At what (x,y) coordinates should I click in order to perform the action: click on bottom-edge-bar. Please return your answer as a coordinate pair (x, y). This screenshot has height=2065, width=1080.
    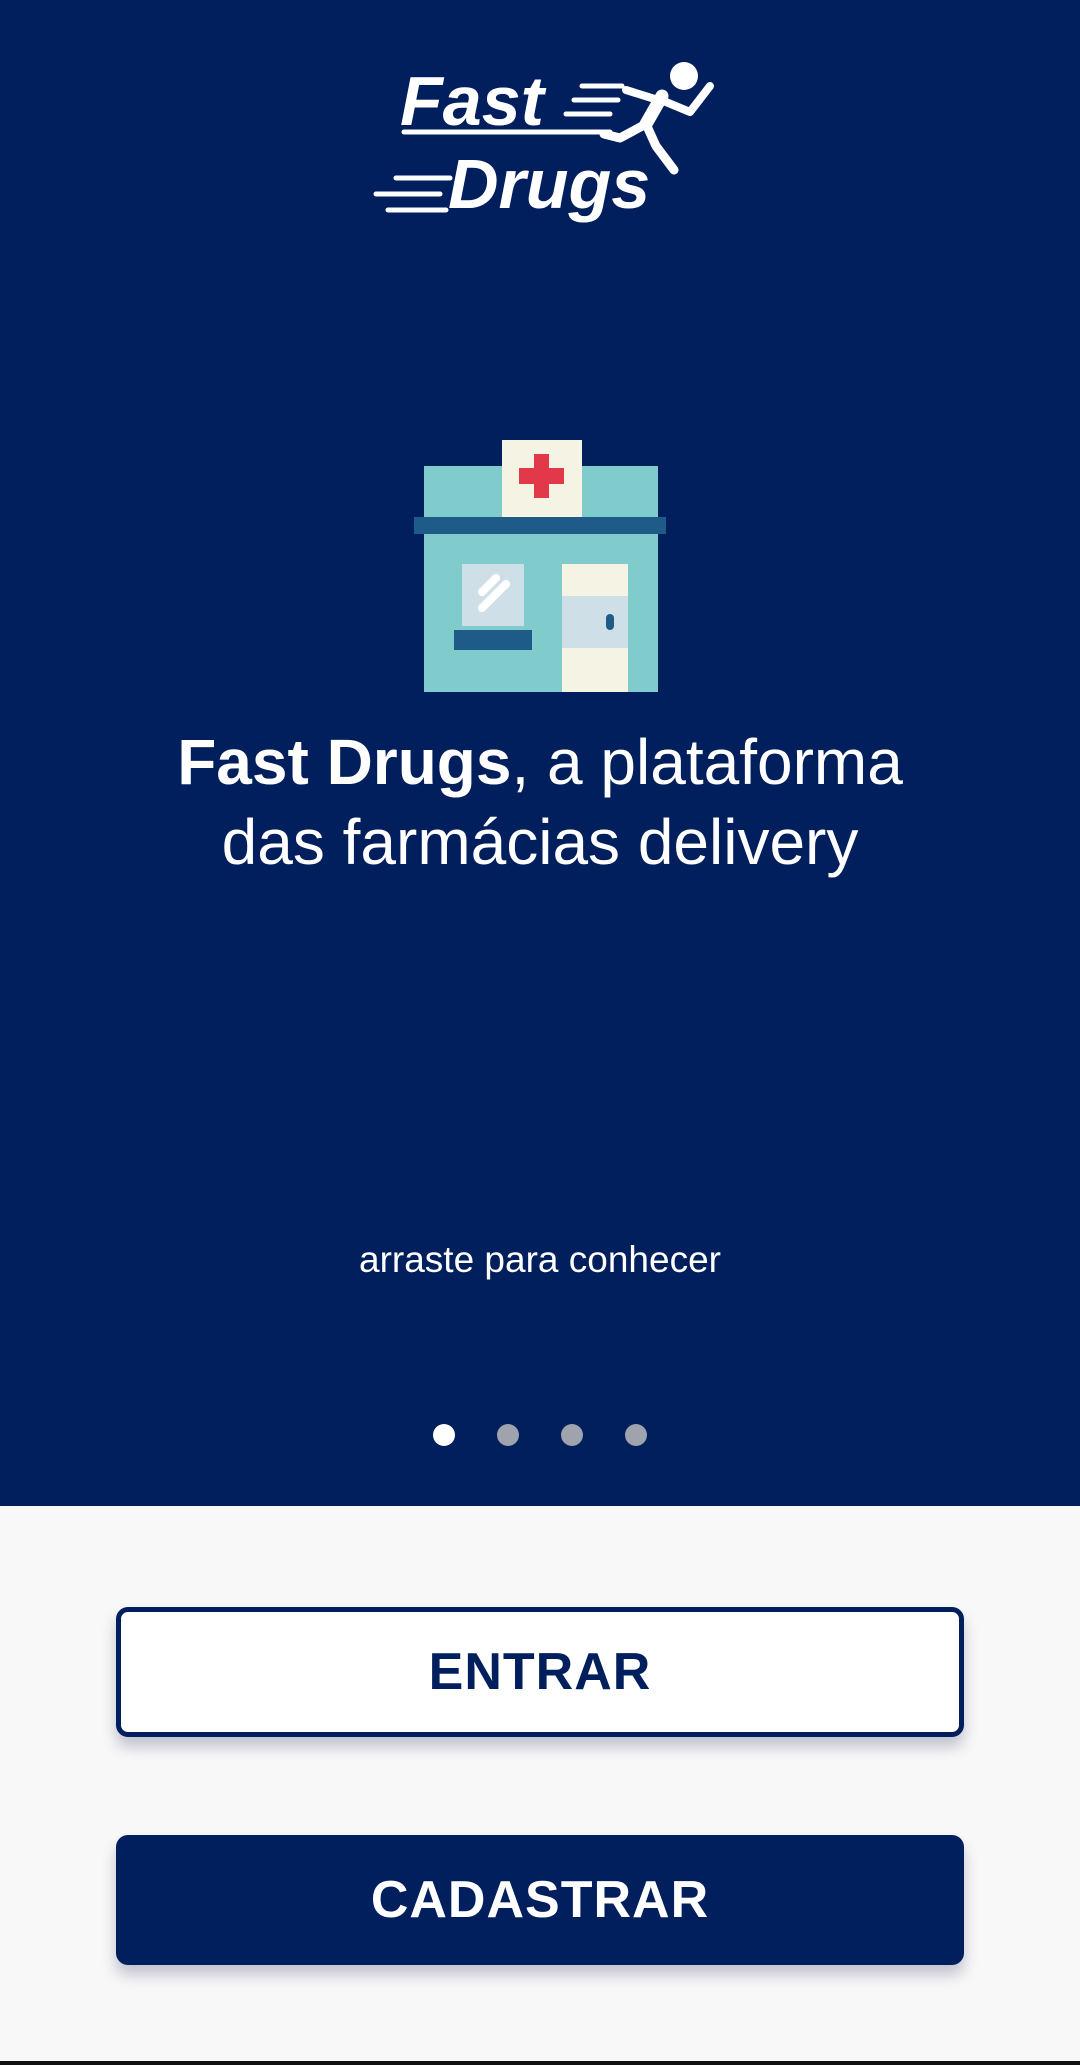
    Looking at the image, I should click on (540, 2063).